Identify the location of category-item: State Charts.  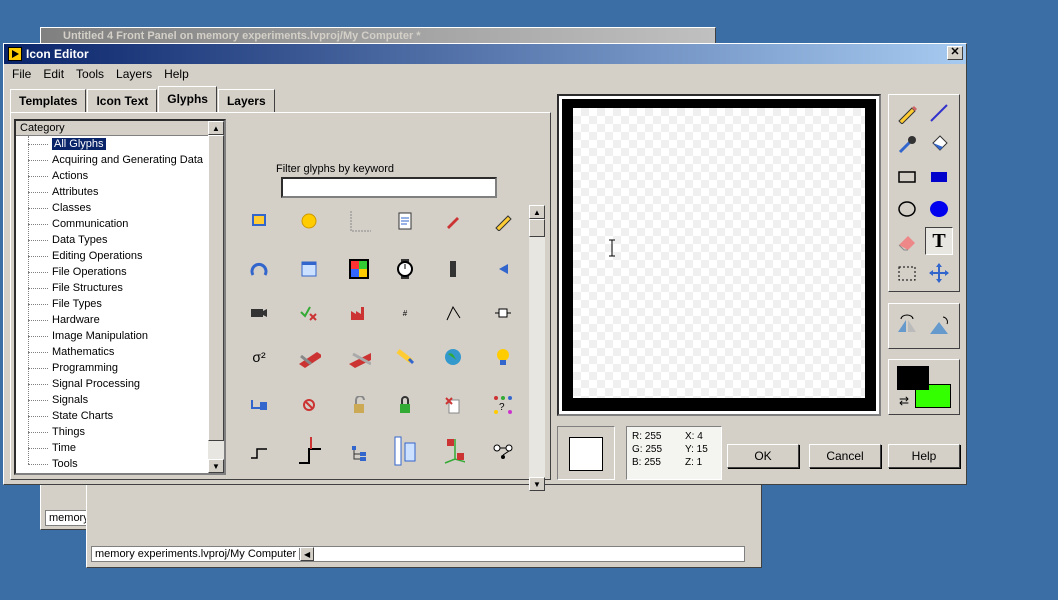
(125, 416).